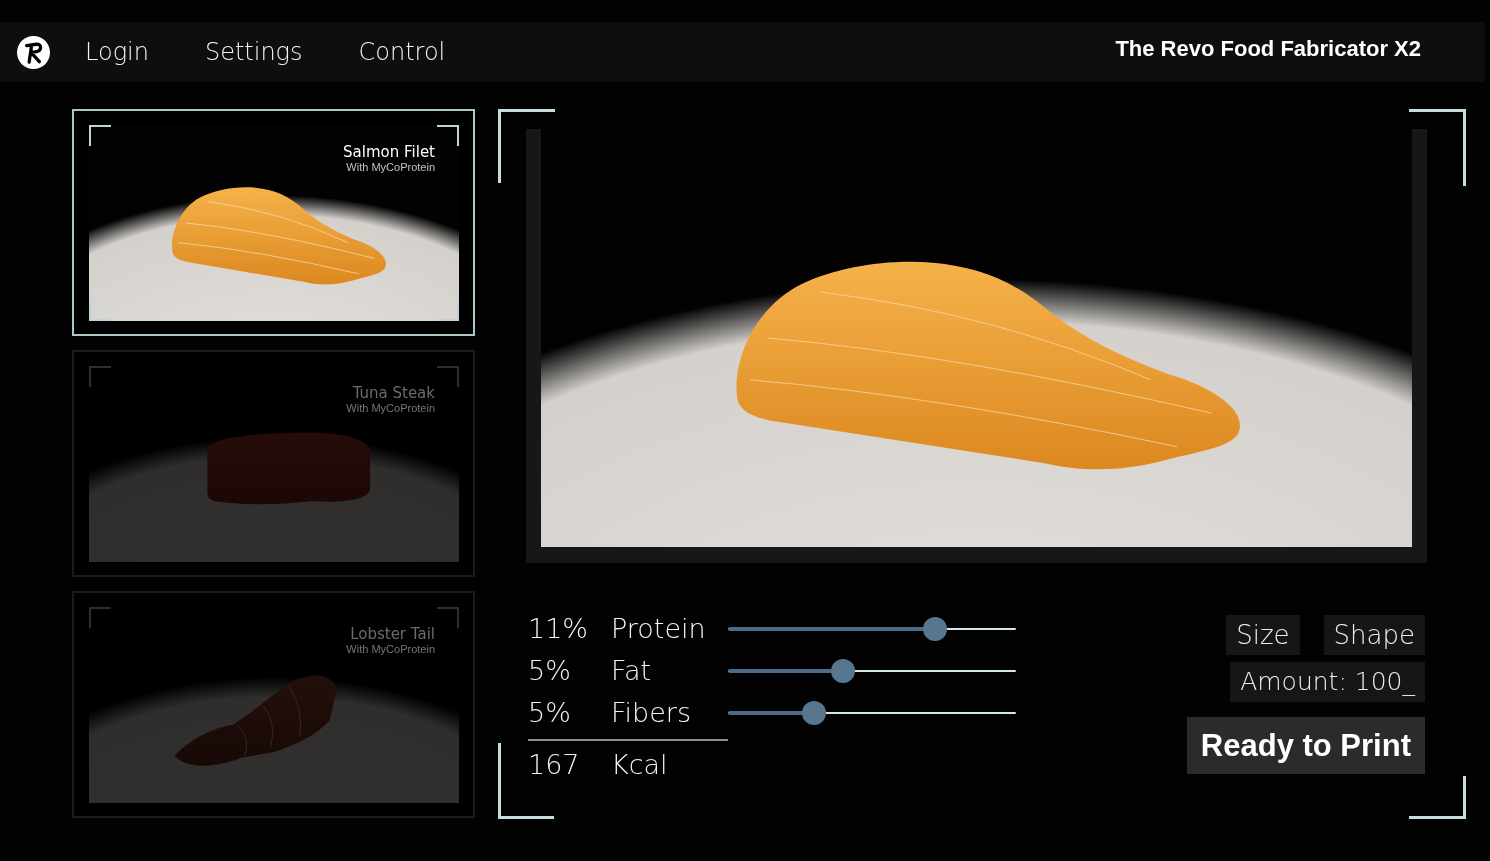 The image size is (1490, 861). I want to click on nav-link: Login, so click(117, 52).